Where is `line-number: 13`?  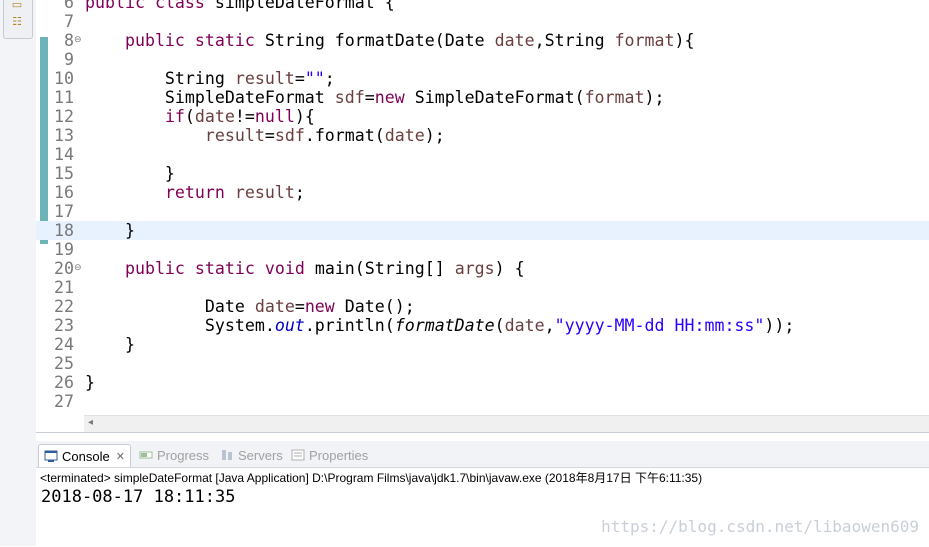
line-number: 13 is located at coordinates (64, 135).